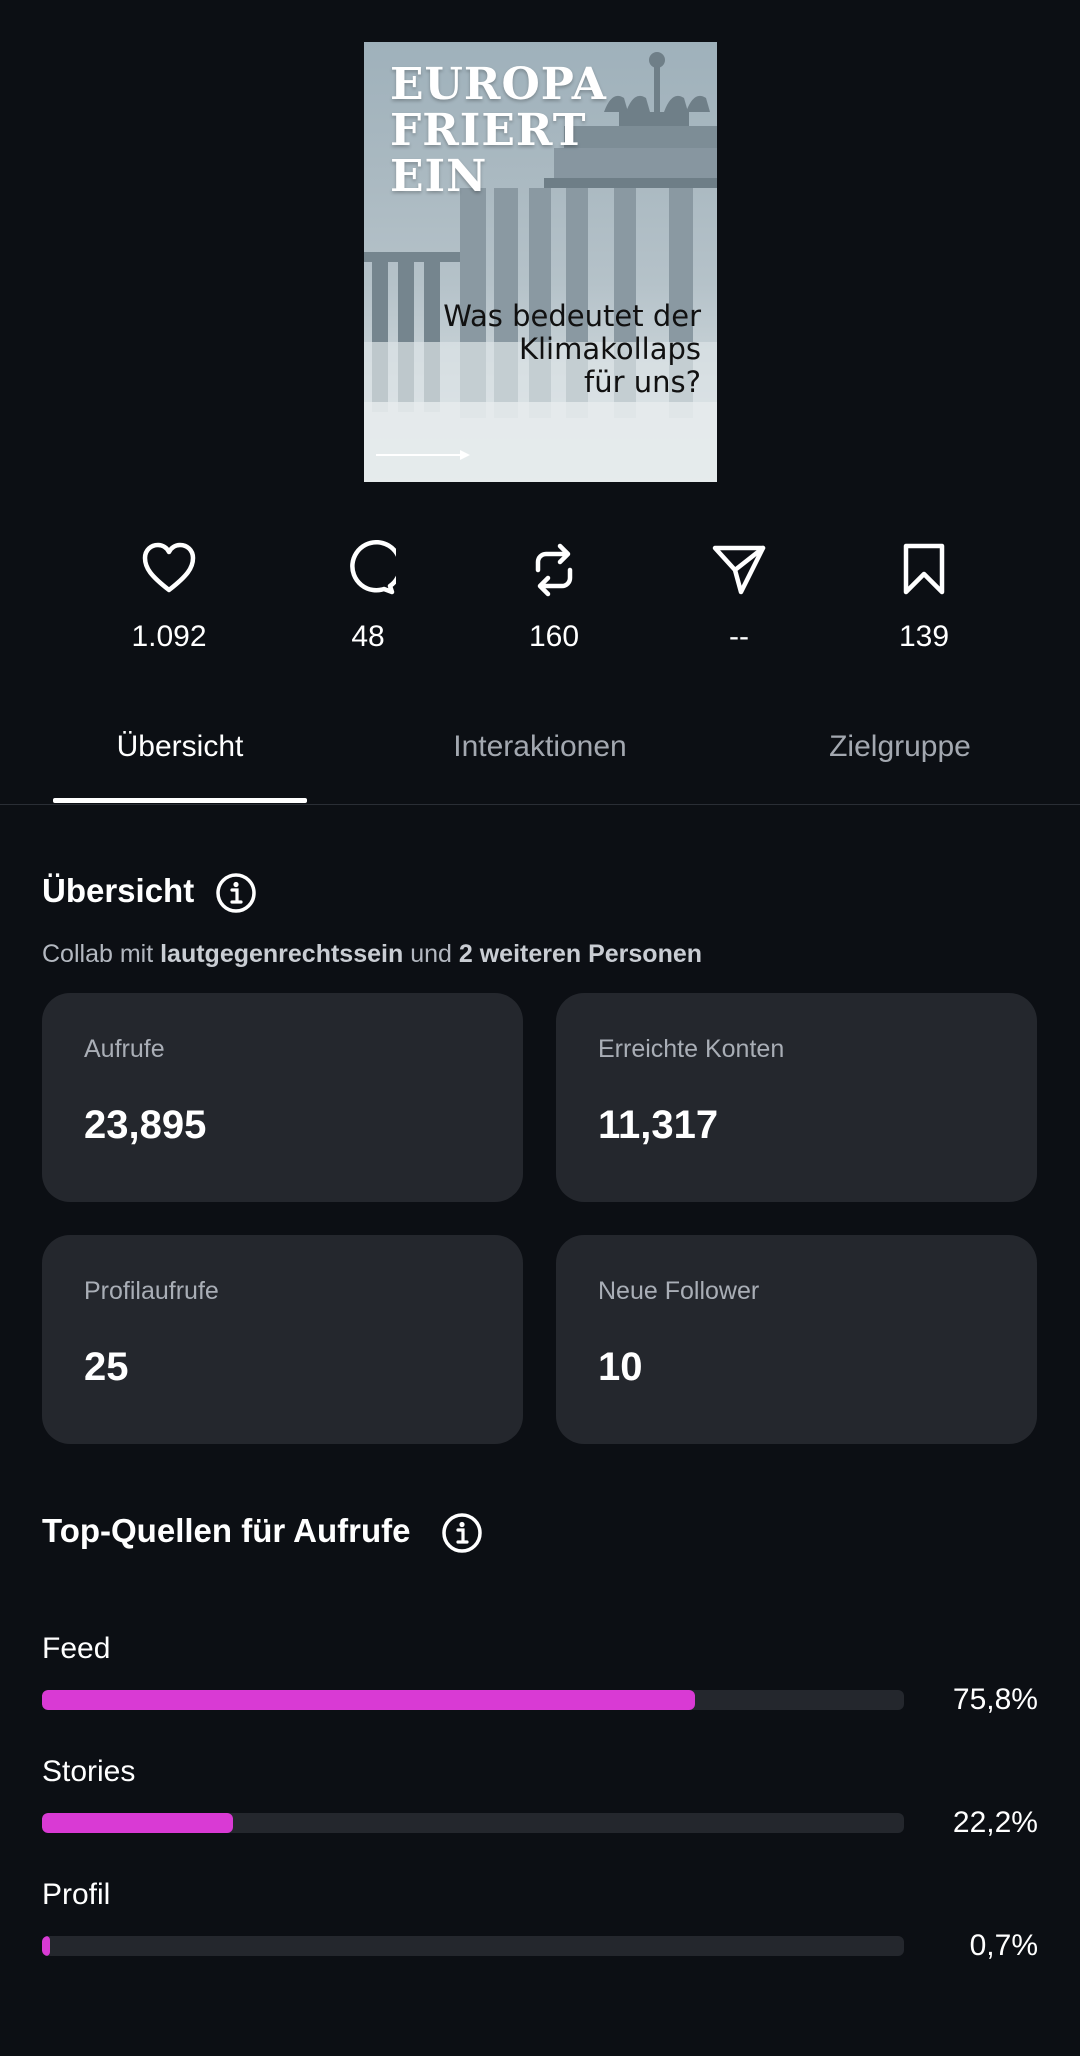 Image resolution: width=1080 pixels, height=2056 pixels. Describe the element at coordinates (98, 954) in the screenshot. I see `collab-prefix: Collab mit` at that location.